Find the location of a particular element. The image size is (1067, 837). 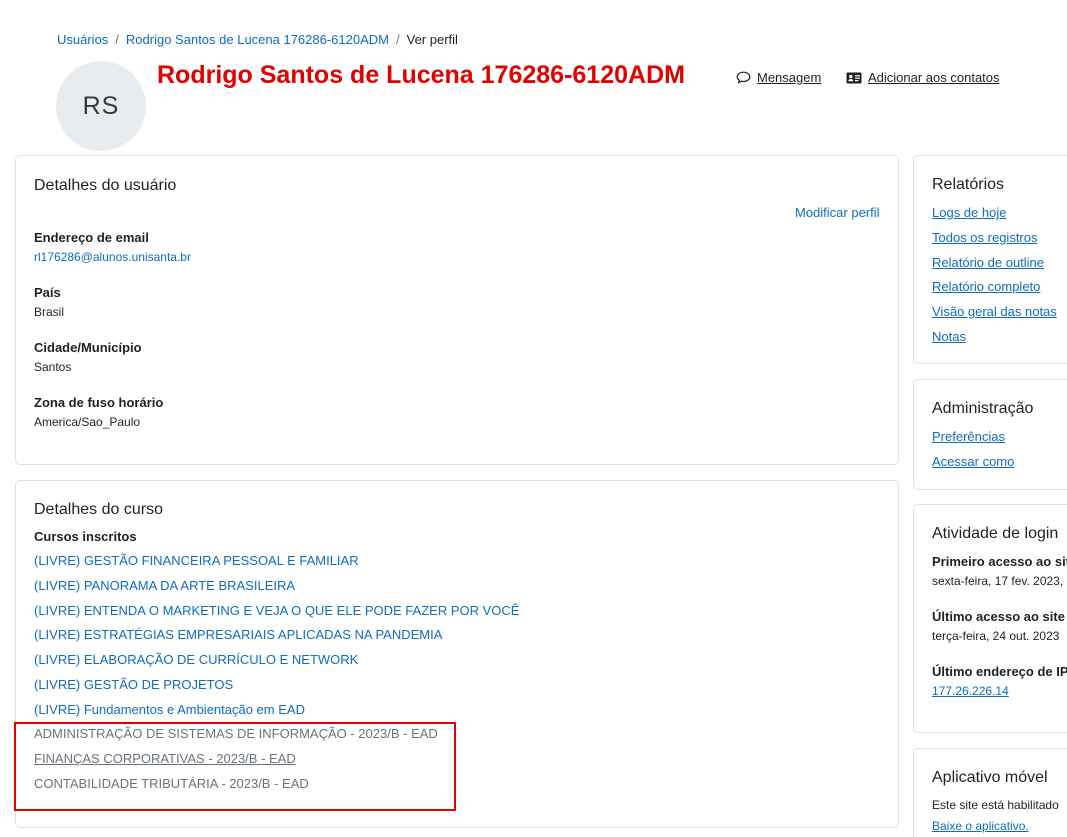

message-label: Mensagem is located at coordinates (789, 77).